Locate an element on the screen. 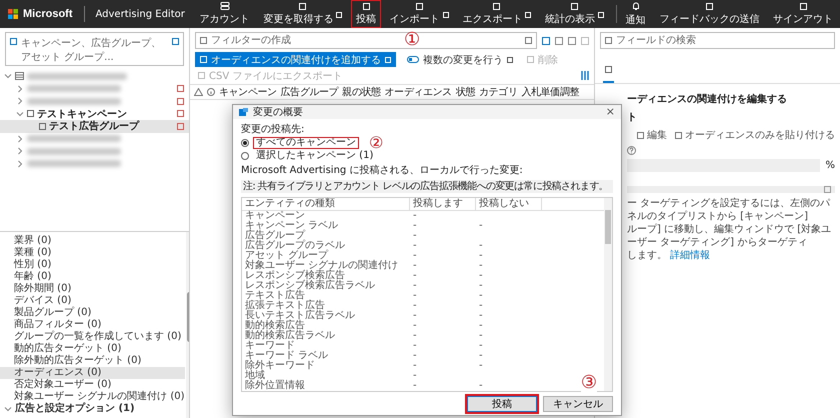  list-item: オーディエンス (0) is located at coordinates (92, 373).